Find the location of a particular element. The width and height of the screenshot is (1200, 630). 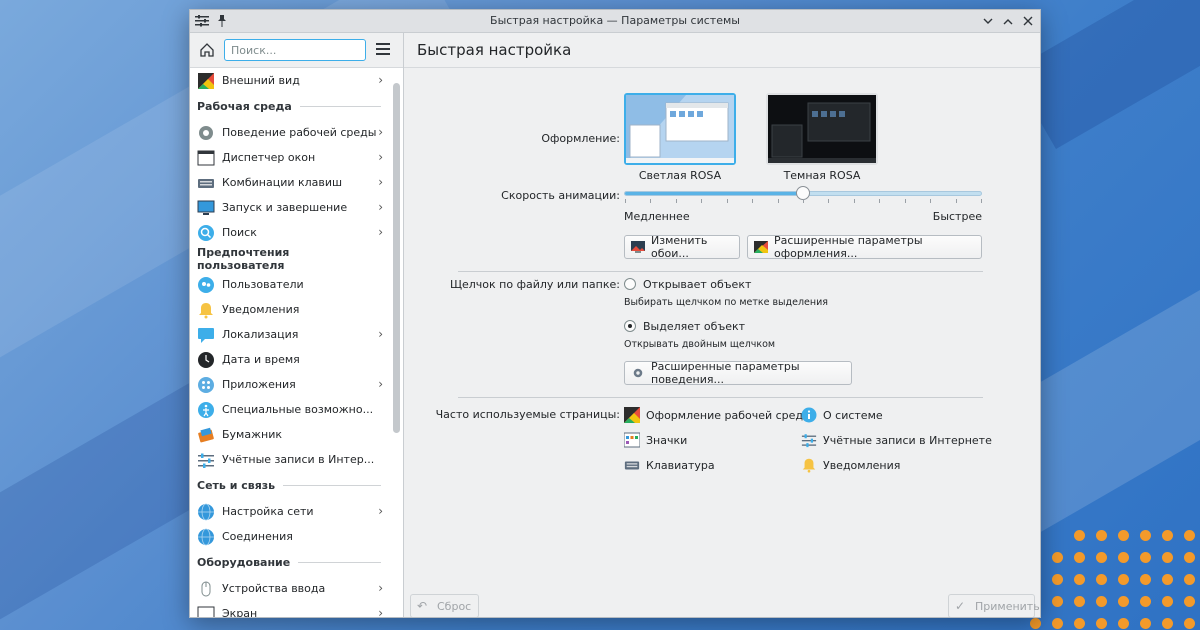

sidebar-toolbar is located at coordinates (296, 50).